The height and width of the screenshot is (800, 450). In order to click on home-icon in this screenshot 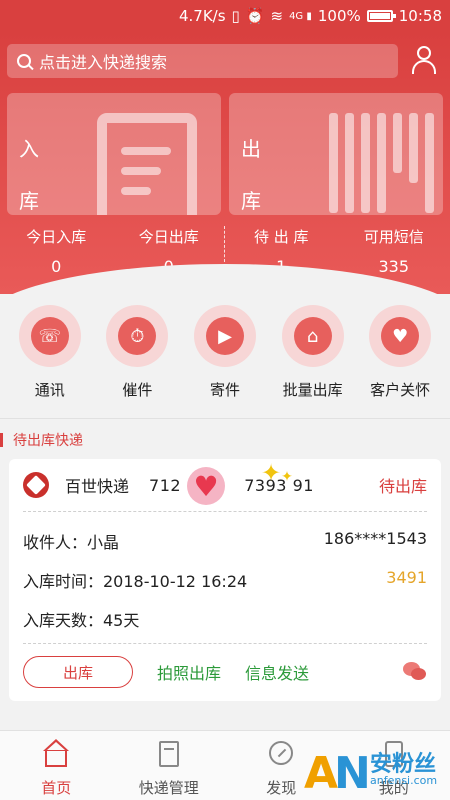, I will do `click(56, 754)`.